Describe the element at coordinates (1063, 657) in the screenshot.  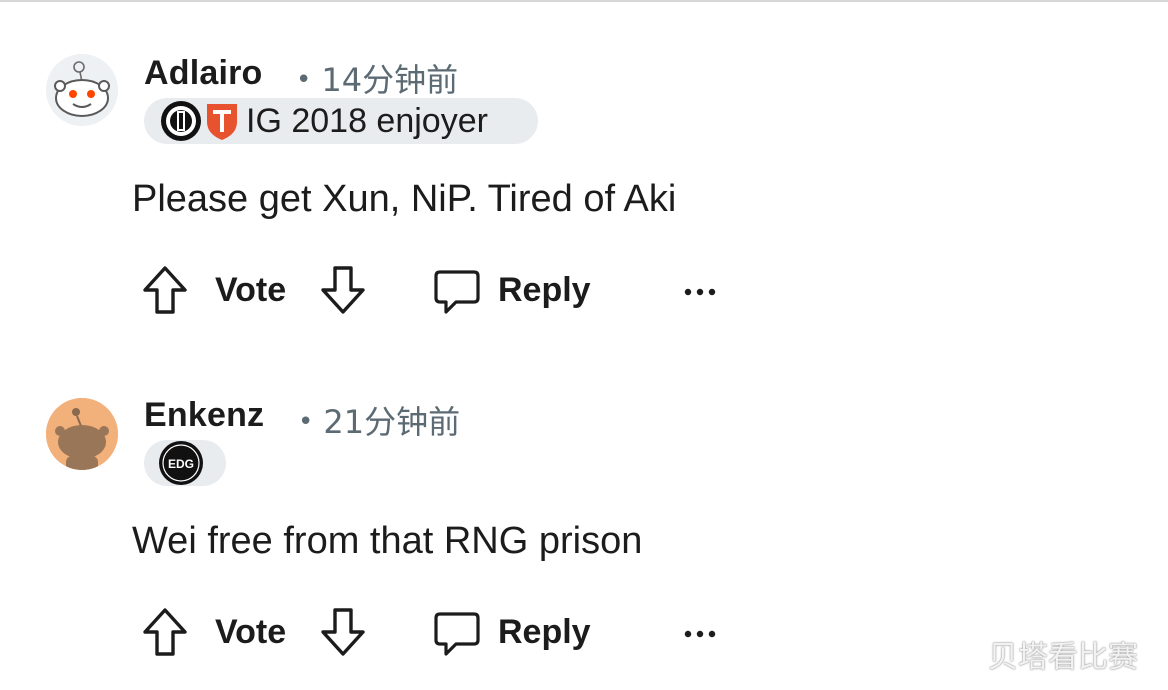
I see `watermark: 贝塔看比赛` at that location.